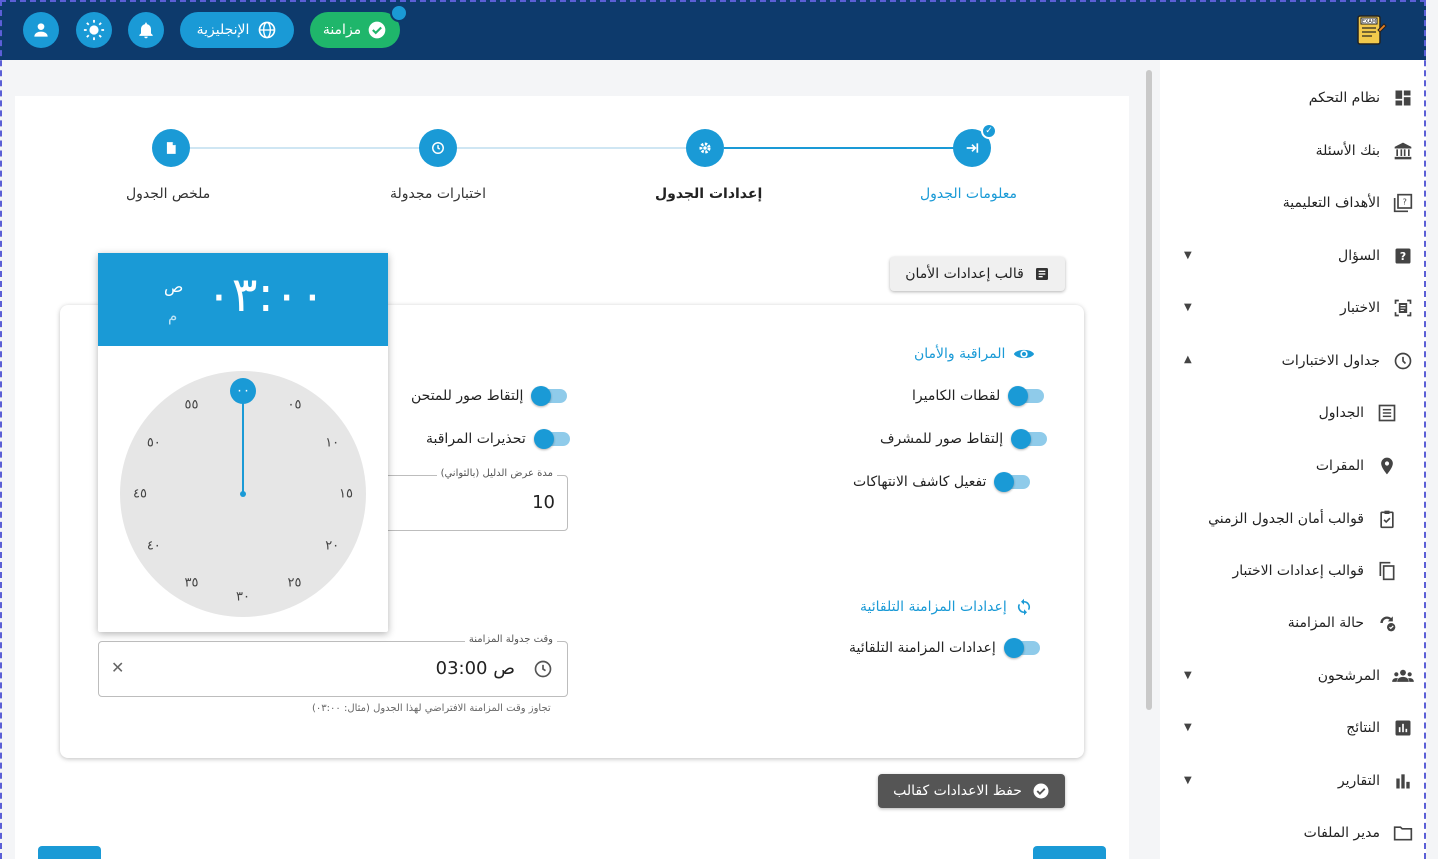  Describe the element at coordinates (41, 30) in the screenshot. I see `user-icon` at that location.